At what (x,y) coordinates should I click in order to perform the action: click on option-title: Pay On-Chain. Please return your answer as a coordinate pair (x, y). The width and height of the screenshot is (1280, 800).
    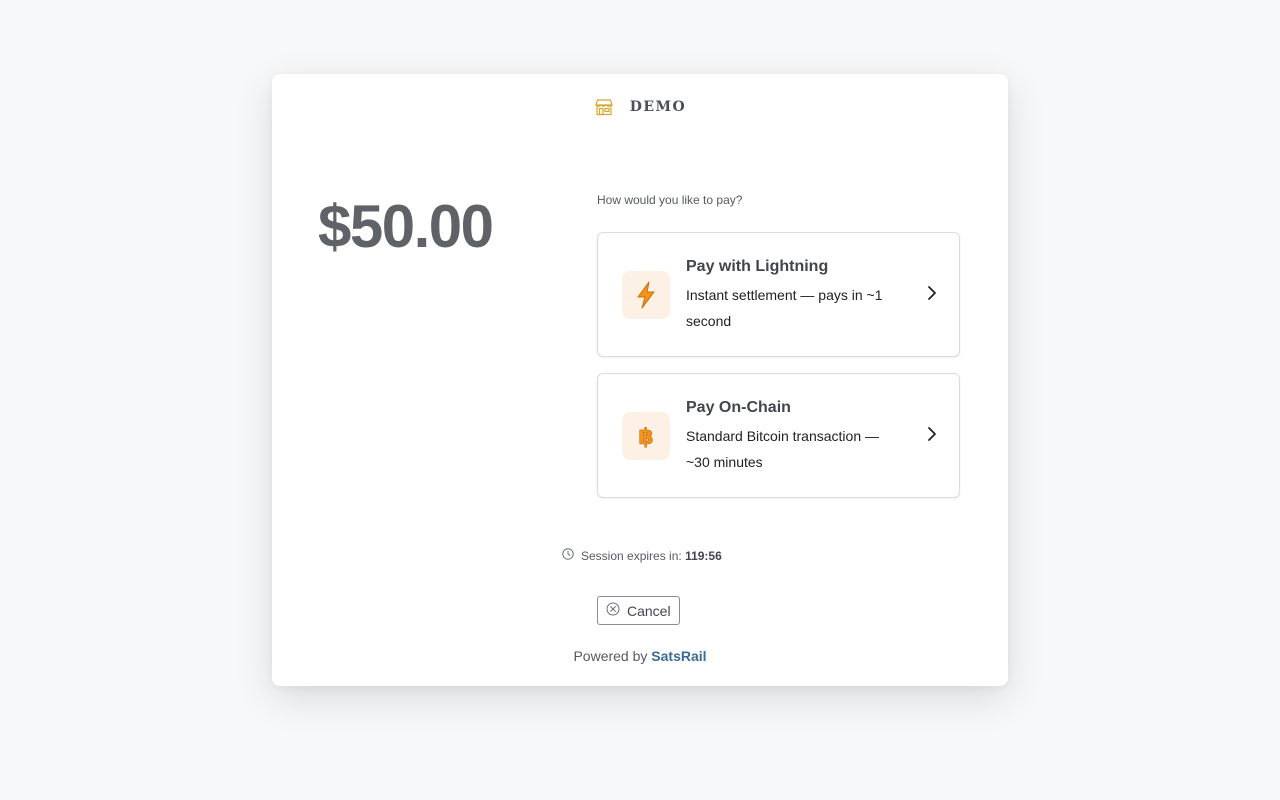
    Looking at the image, I should click on (738, 407).